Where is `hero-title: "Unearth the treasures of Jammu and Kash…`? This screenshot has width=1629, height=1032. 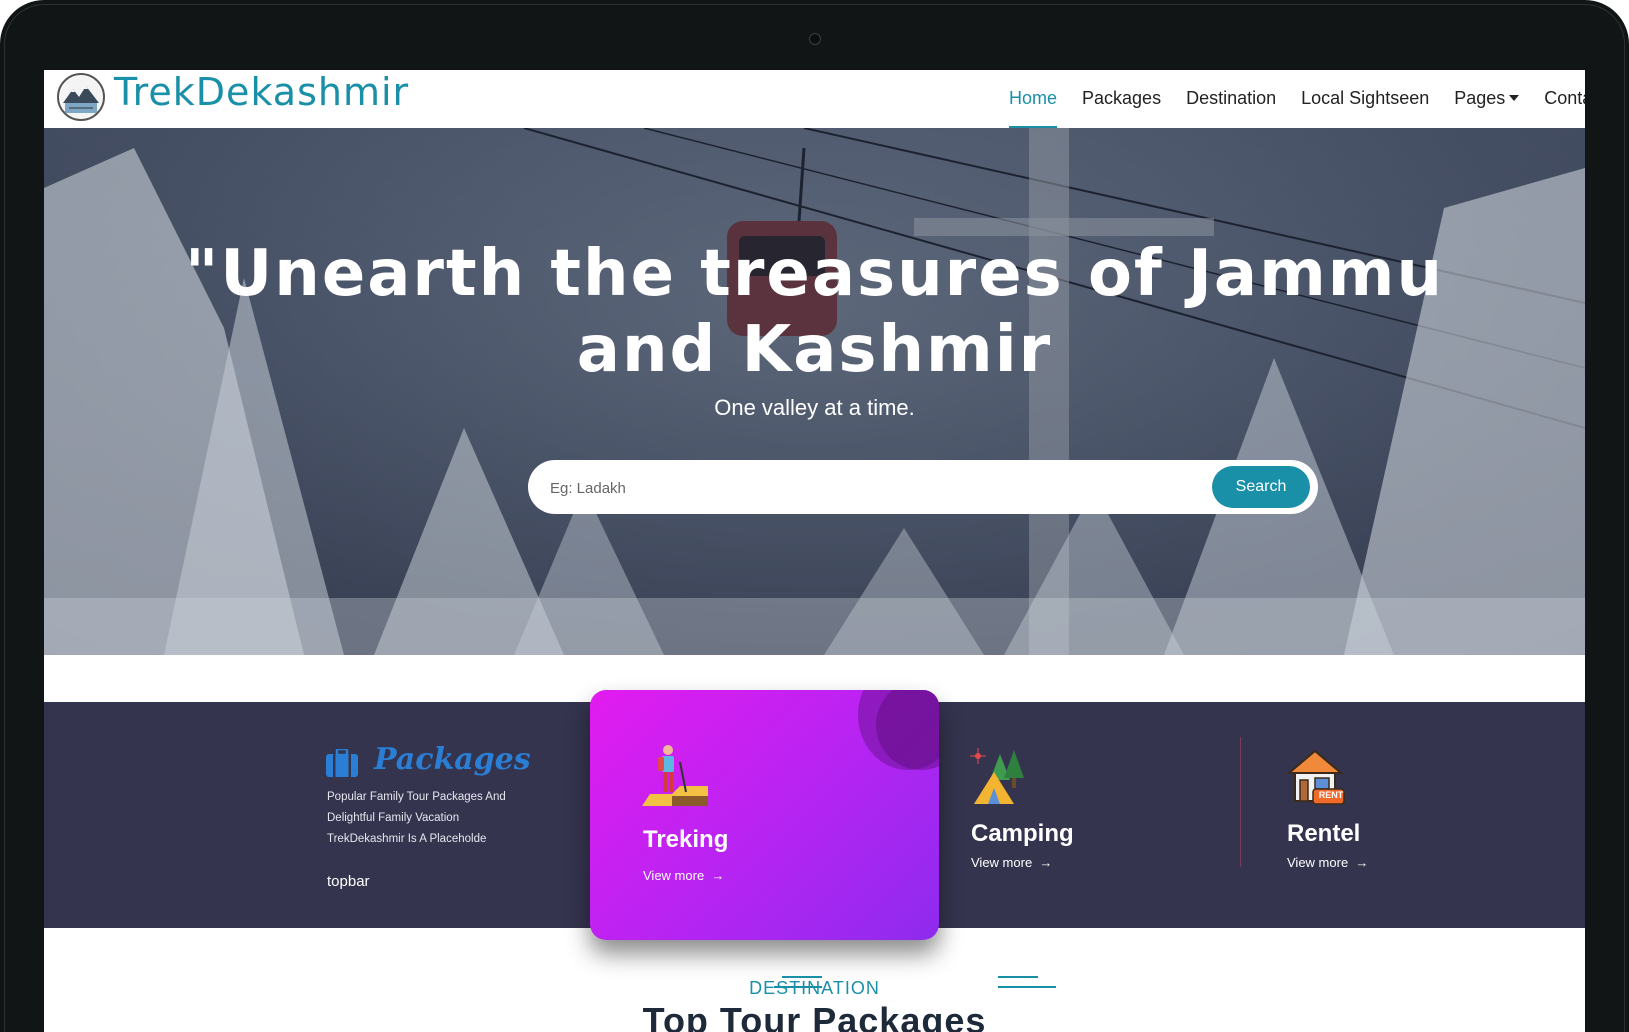 hero-title: "Unearth the treasures of Jammu and Kash… is located at coordinates (814, 312).